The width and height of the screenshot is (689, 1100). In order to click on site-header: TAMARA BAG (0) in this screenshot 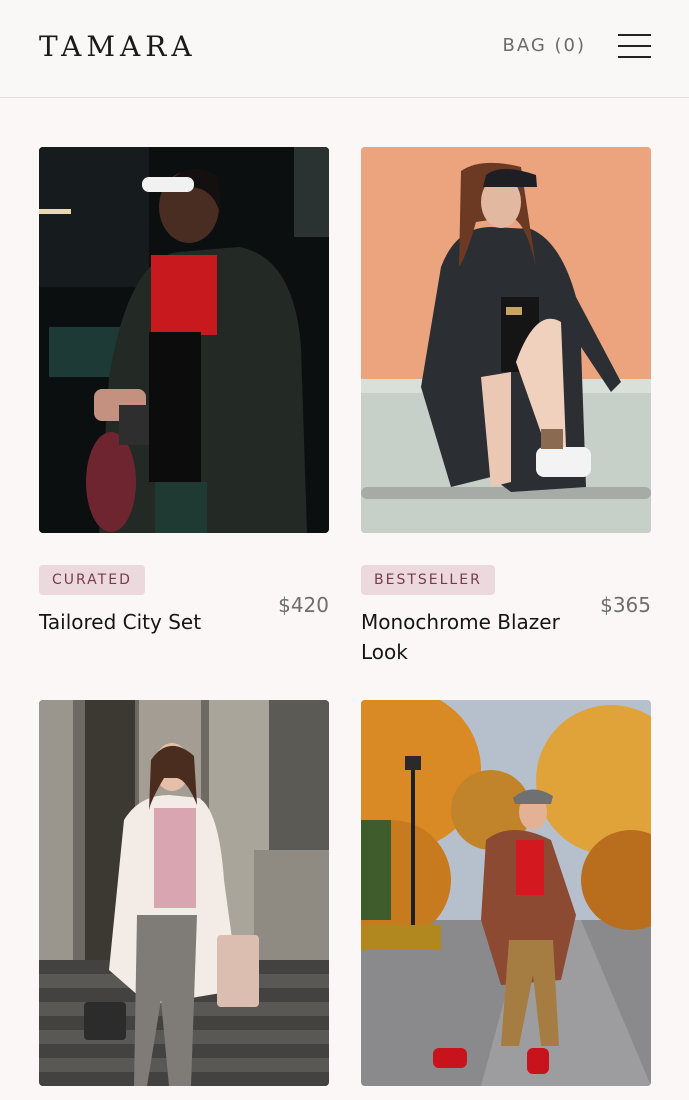, I will do `click(344, 49)`.